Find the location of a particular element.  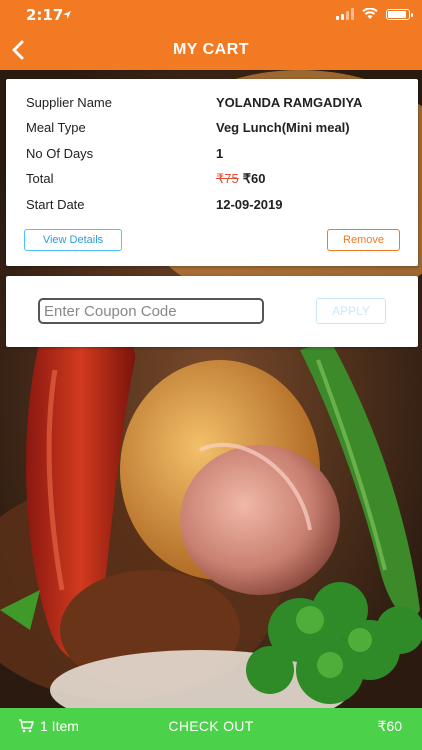

meal-type-label: Meal Type is located at coordinates (56, 127).